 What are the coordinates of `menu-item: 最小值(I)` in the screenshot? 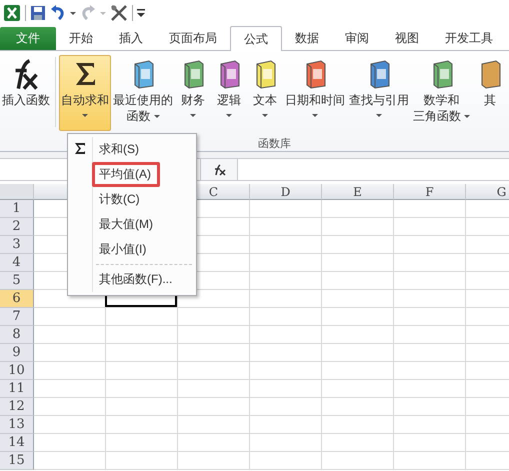 It's located at (124, 249).